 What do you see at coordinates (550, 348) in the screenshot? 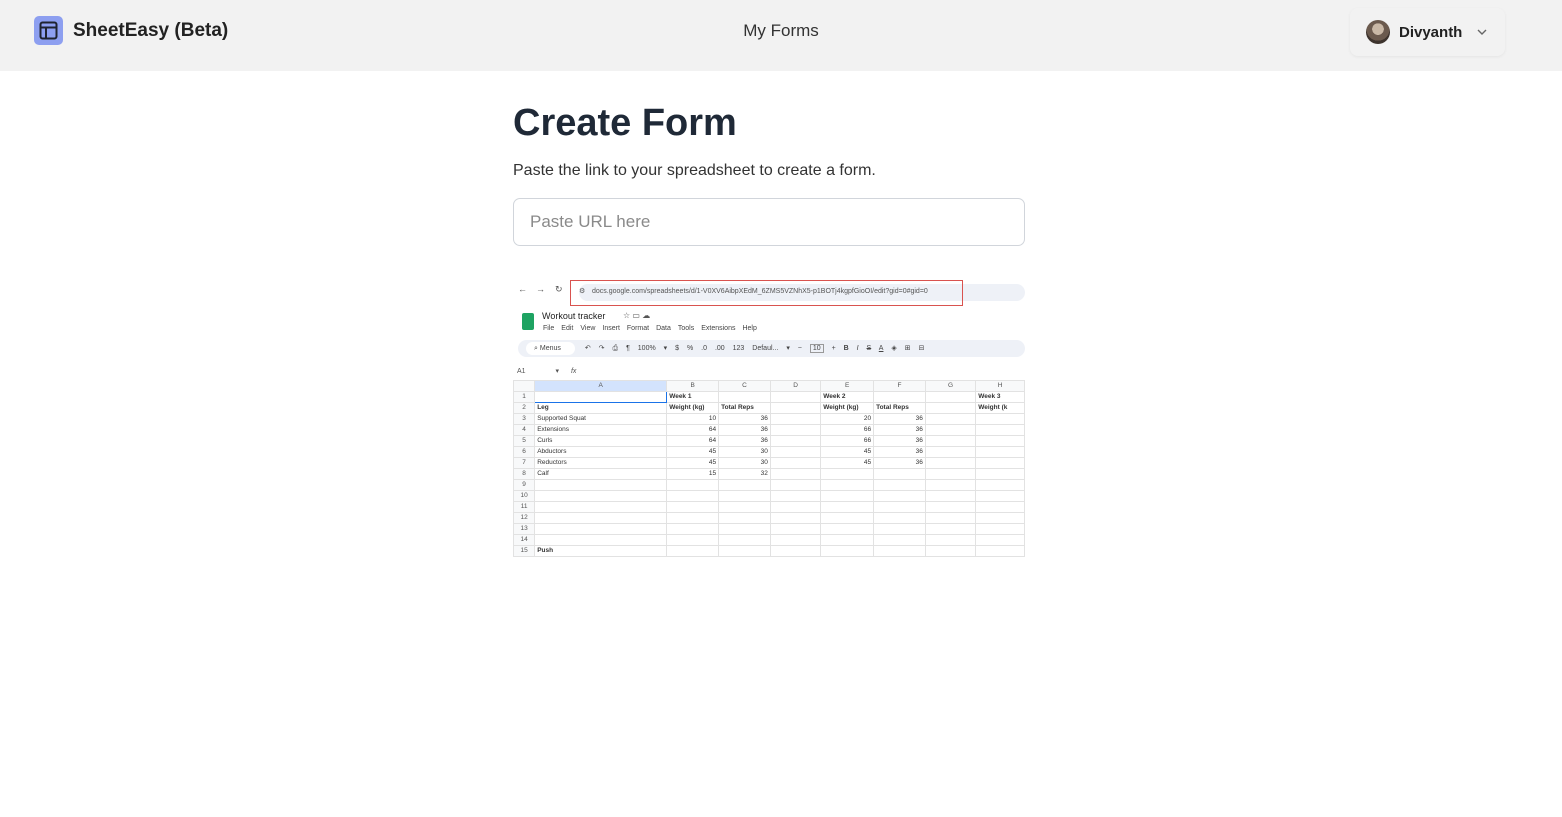
I see `menus-search: ⌕ Menus` at bounding box center [550, 348].